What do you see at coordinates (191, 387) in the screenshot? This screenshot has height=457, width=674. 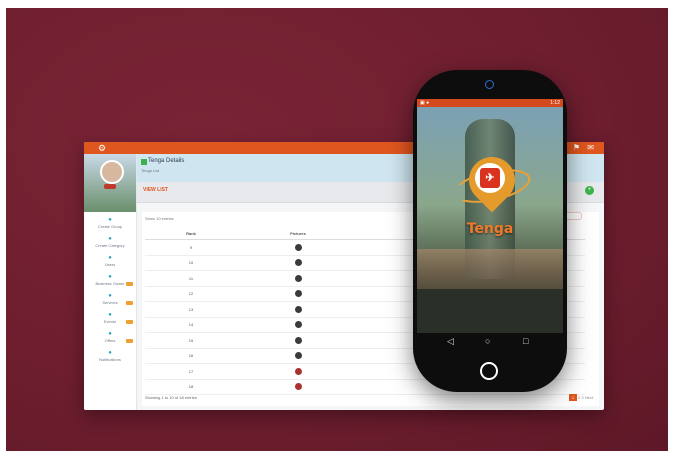 I see `rank-cell: 18` at bounding box center [191, 387].